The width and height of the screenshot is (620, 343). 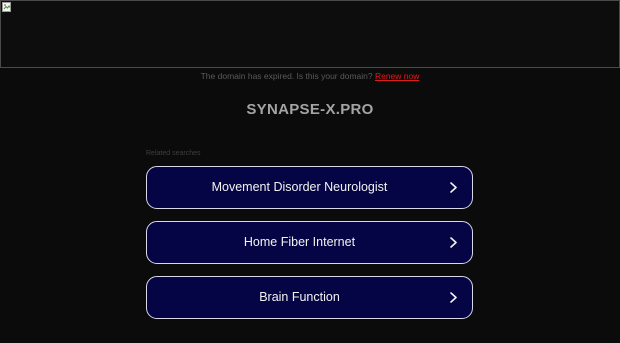 What do you see at coordinates (299, 297) in the screenshot?
I see `related-search-label: Brain Function` at bounding box center [299, 297].